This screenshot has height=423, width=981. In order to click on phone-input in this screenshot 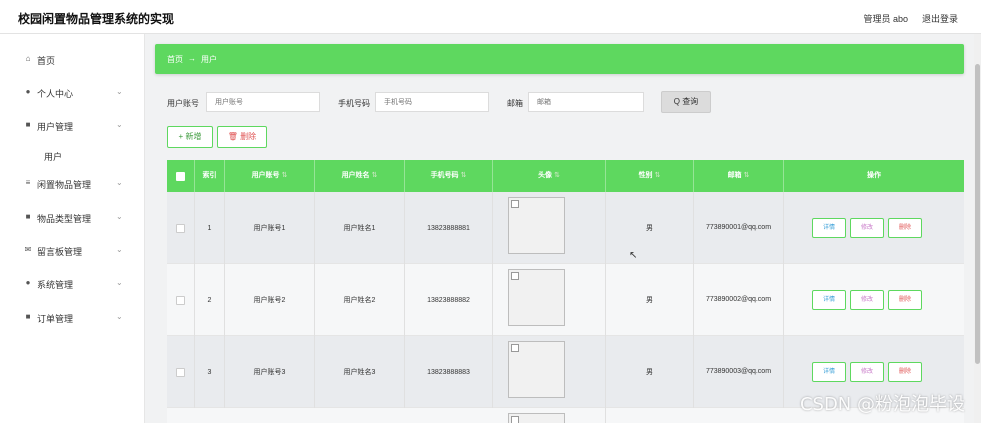, I will do `click(432, 102)`.